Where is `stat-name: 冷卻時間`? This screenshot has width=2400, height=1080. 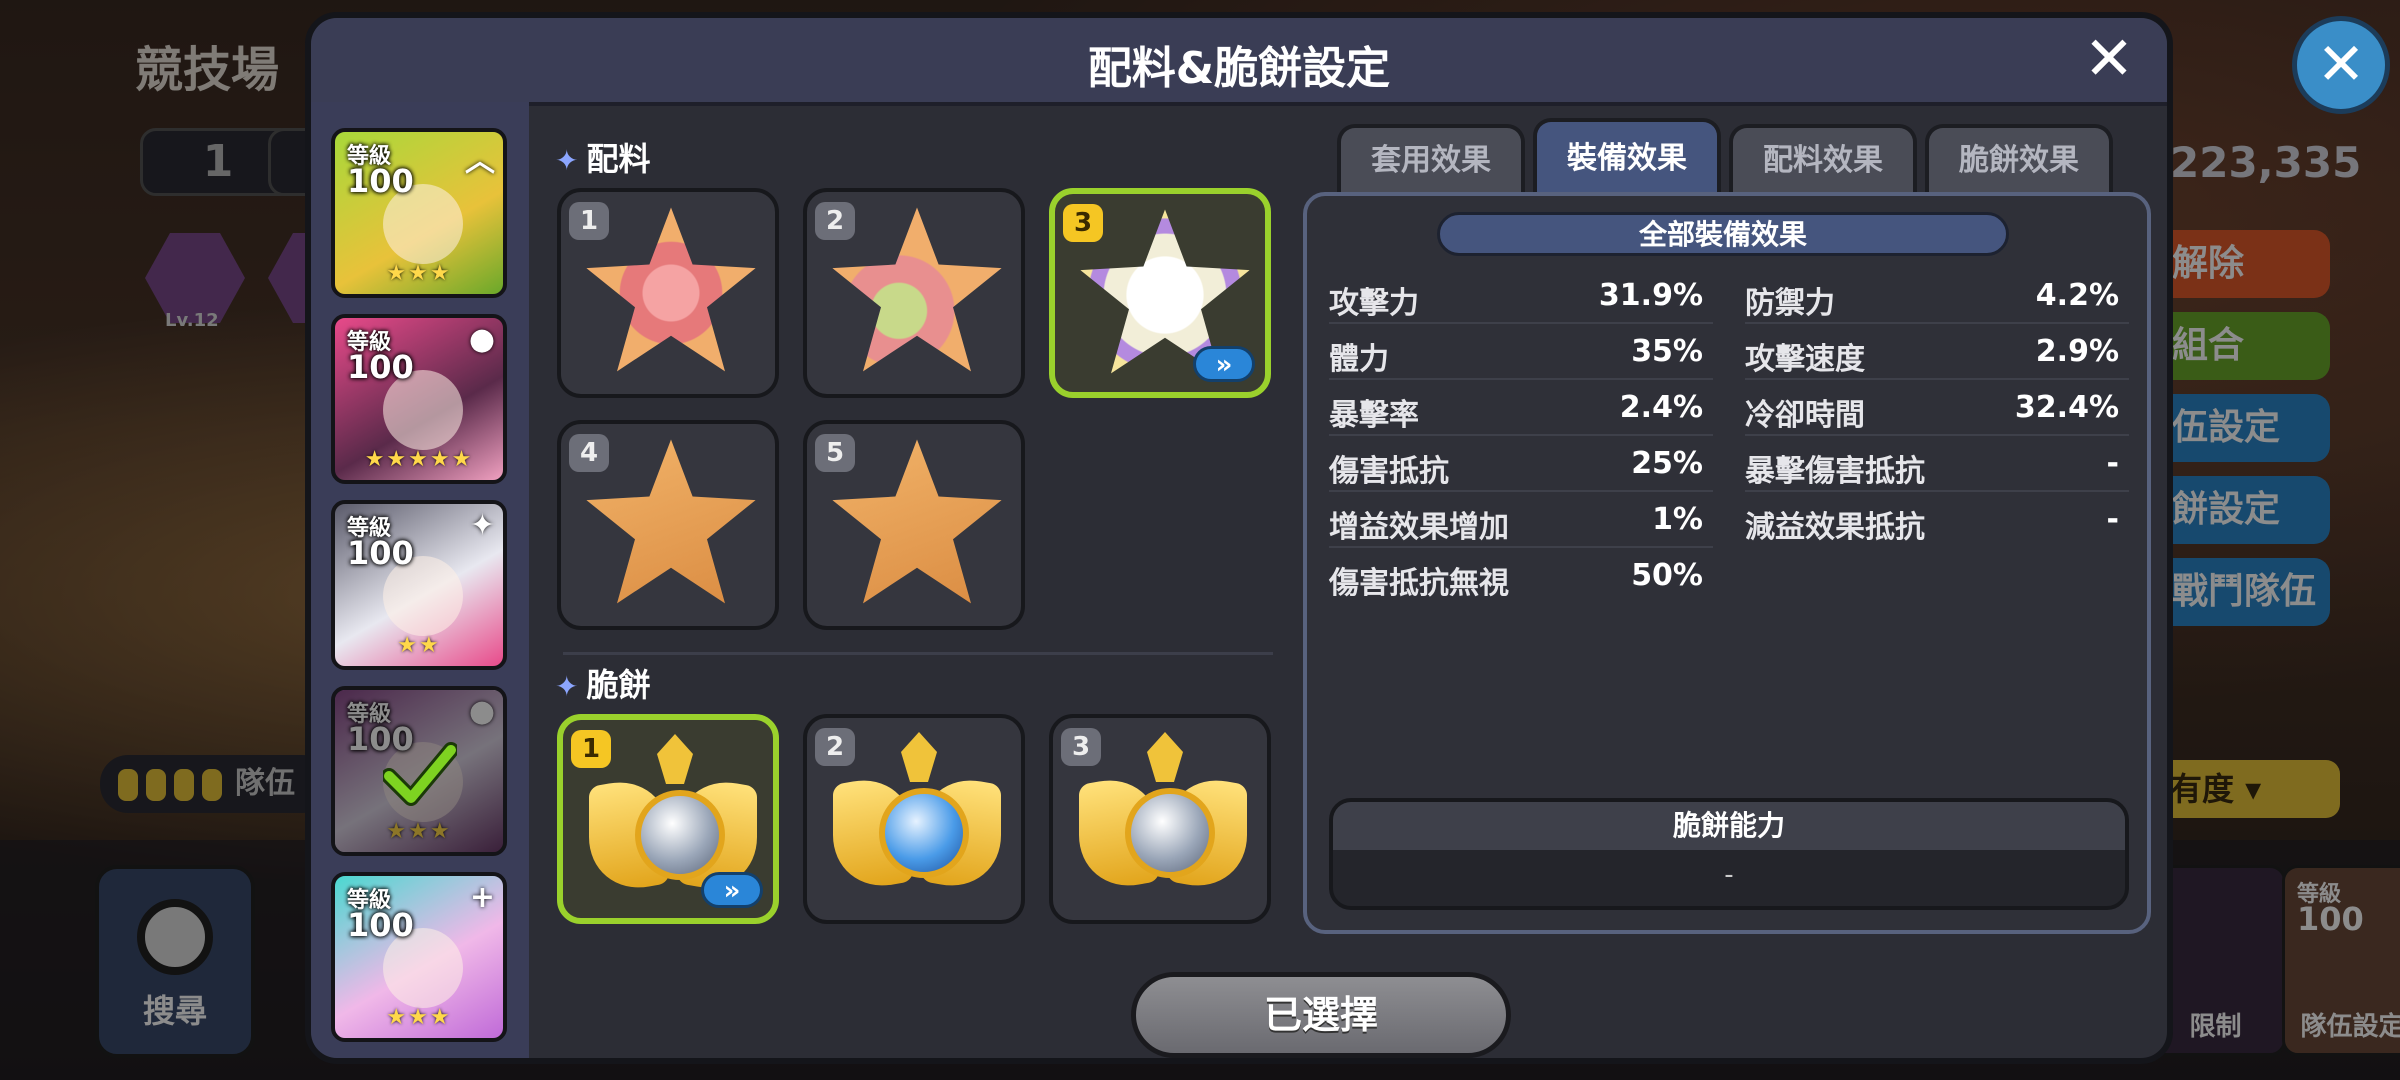
stat-name: 冷卻時間 is located at coordinates (1805, 415).